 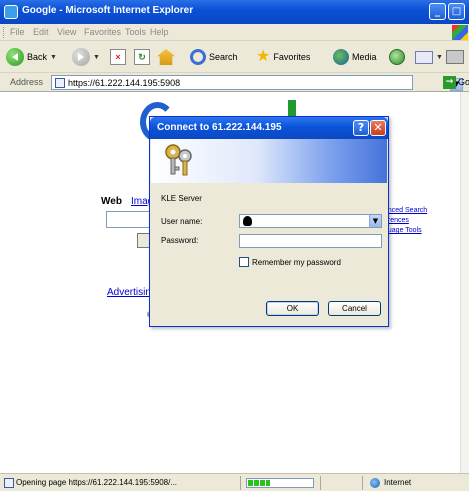 I want to click on print-button, so click(x=455, y=57).